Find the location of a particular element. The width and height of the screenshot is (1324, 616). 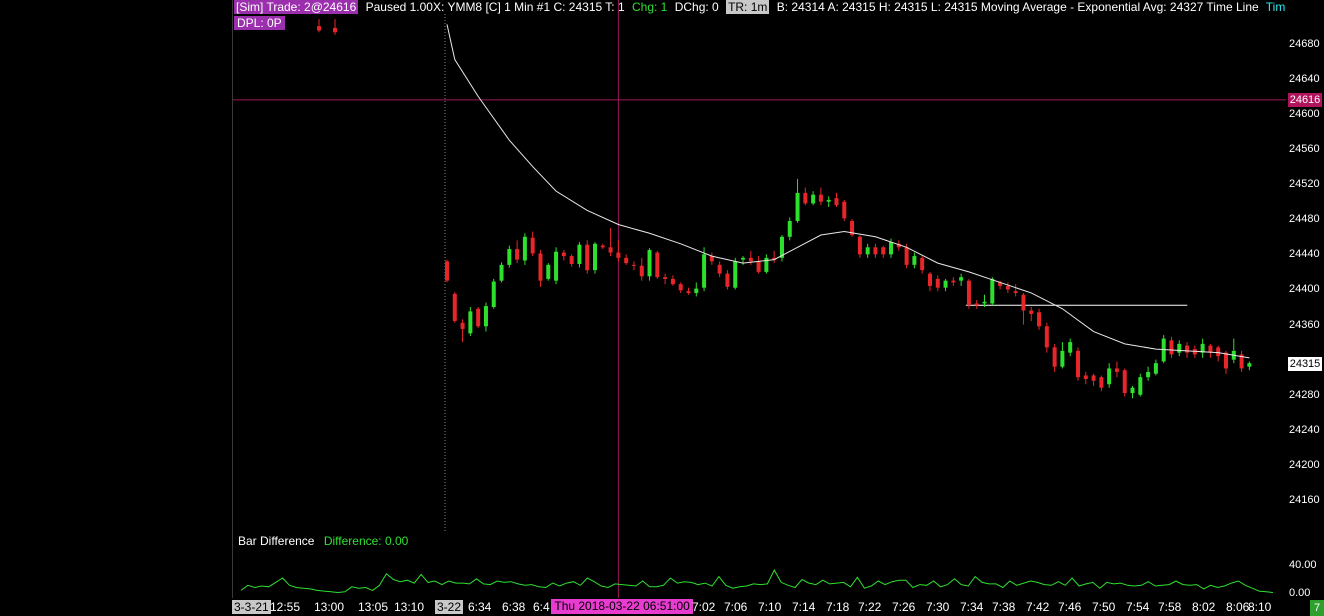

price-tick-label: 24600 is located at coordinates (1304, 113).